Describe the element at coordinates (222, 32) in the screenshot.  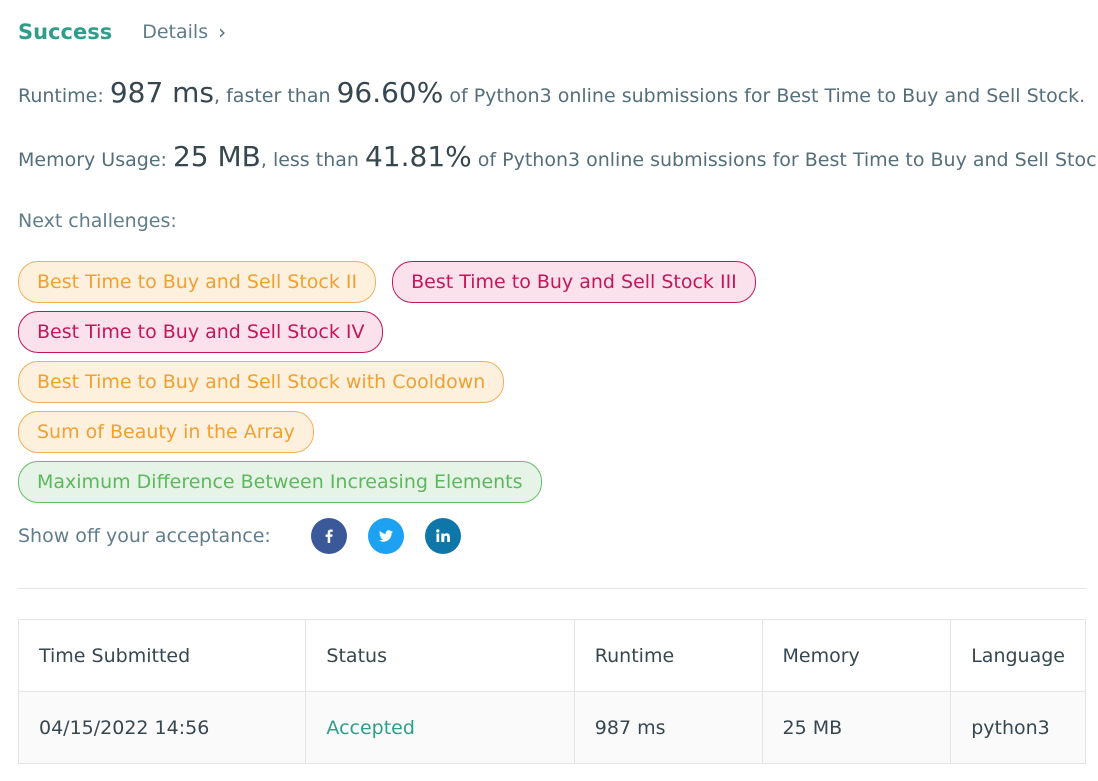
I see `chevron-right-icon: ›` at that location.